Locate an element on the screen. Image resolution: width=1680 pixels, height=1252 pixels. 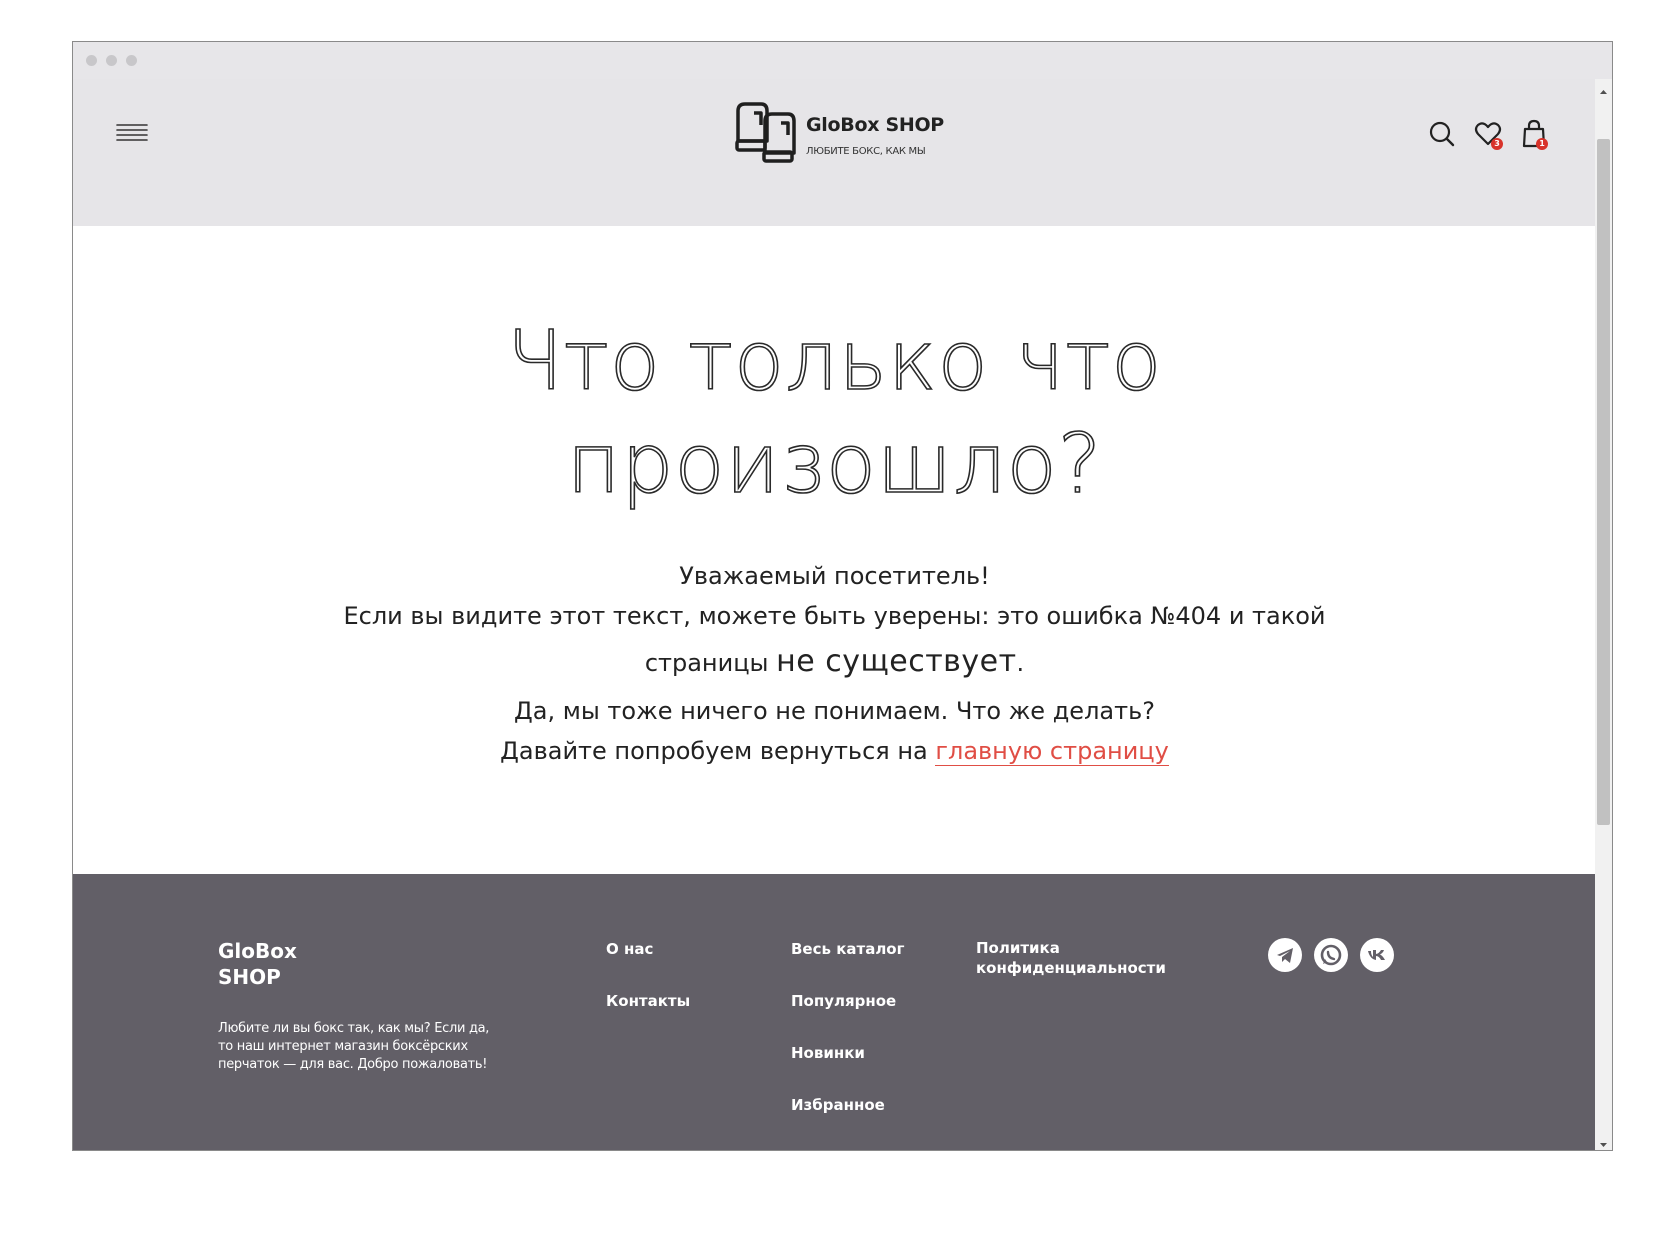
site-logo: GloBox SHOP ЛЮБИТЕ БОКС, КАК МЫ is located at coordinates (848, 134).